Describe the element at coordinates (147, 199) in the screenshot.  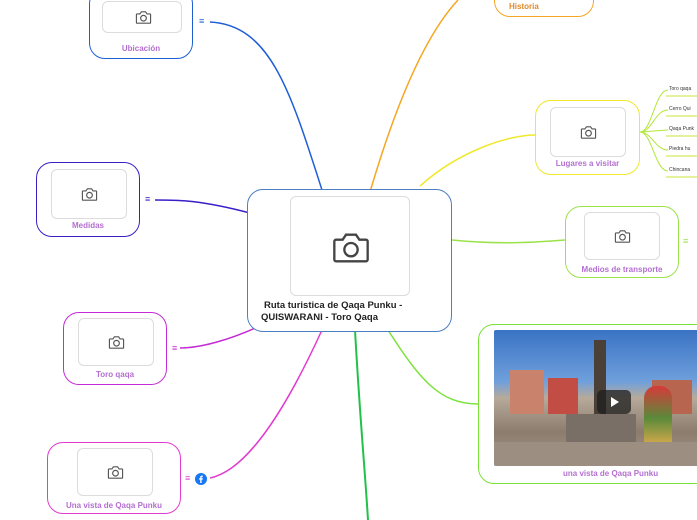
I see `medidas-menu-icon: ≡` at that location.